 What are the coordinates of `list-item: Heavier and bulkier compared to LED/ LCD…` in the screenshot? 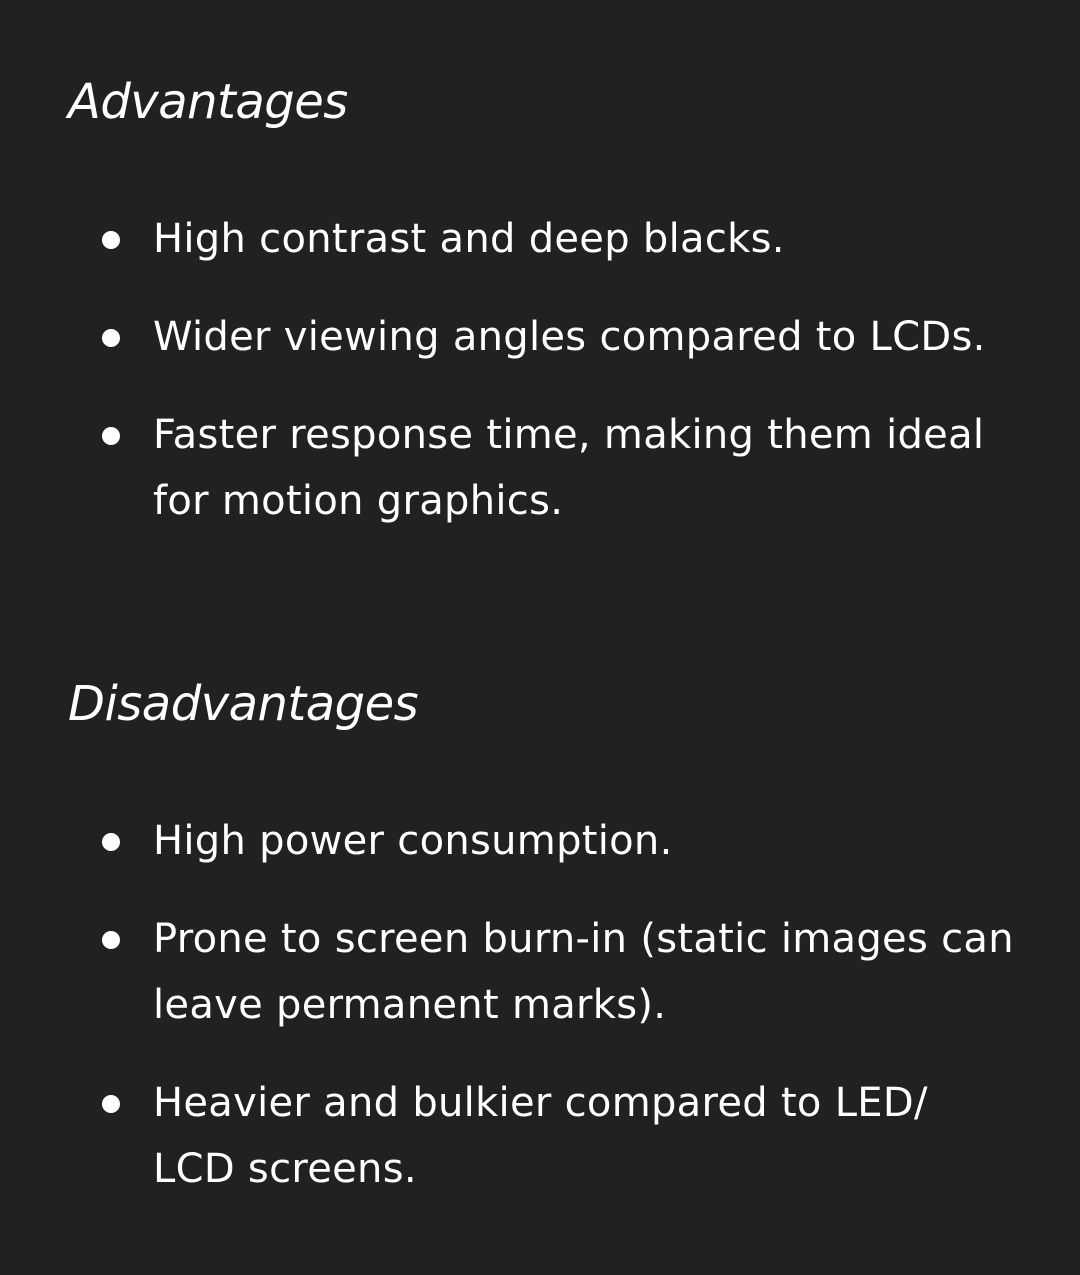 It's located at (540, 1136).